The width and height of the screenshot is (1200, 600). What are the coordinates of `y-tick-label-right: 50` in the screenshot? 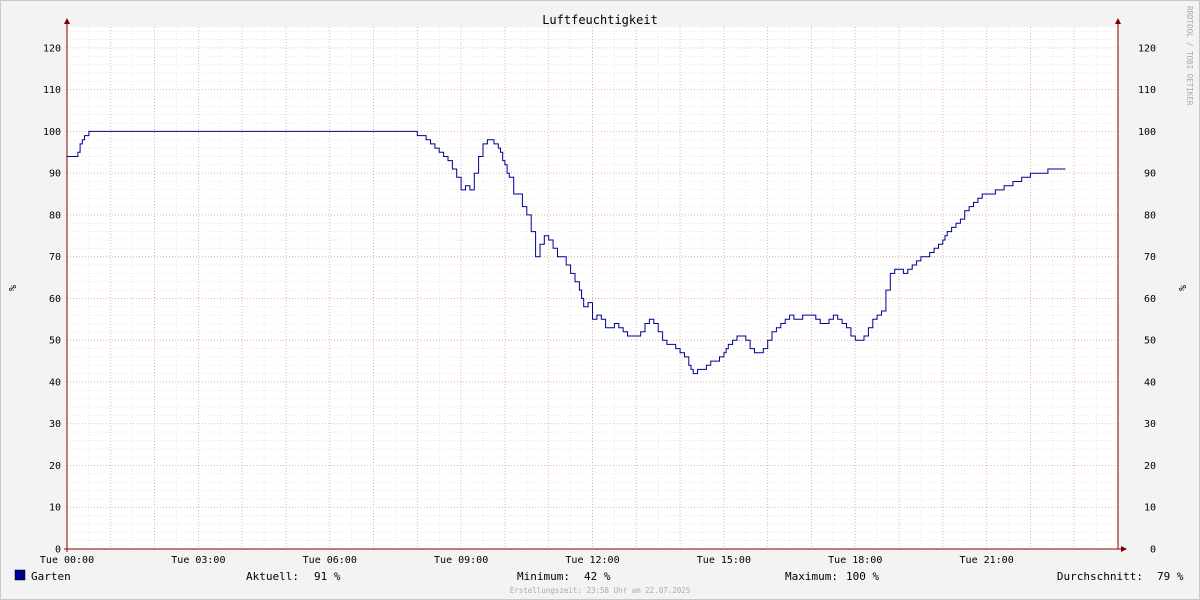 It's located at (1150, 341).